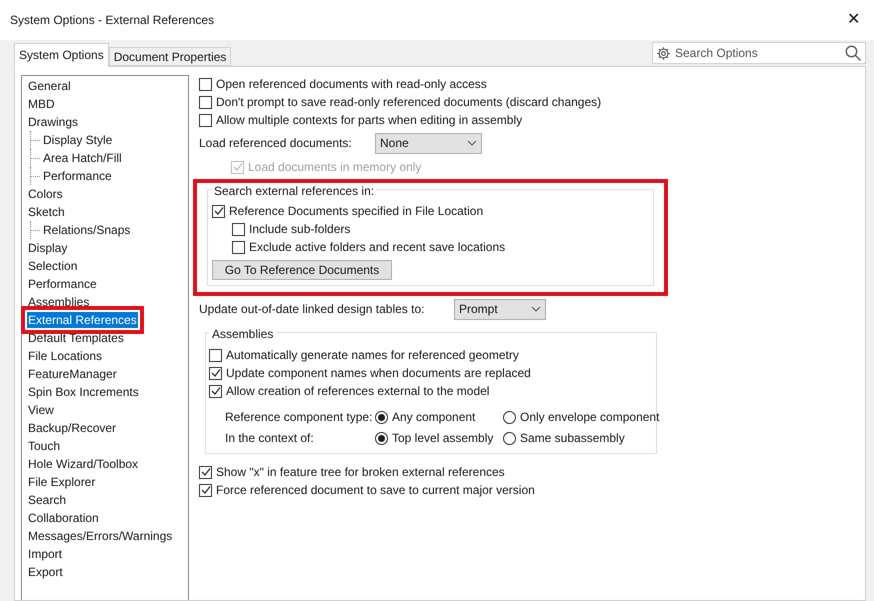 Image resolution: width=874 pixels, height=601 pixels. Describe the element at coordinates (394, 143) in the screenshot. I see `dropdown-value: None` at that location.